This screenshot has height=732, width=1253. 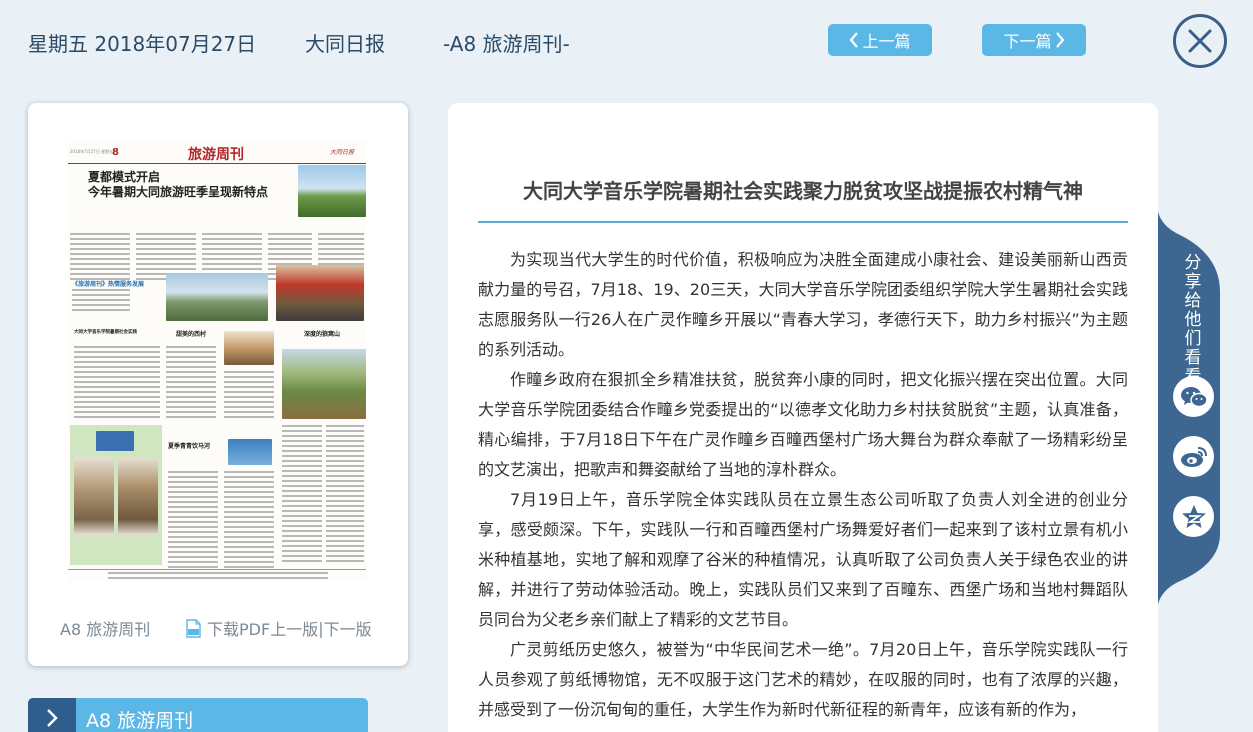 I want to click on thumb-photo-festival, so click(x=320, y=293).